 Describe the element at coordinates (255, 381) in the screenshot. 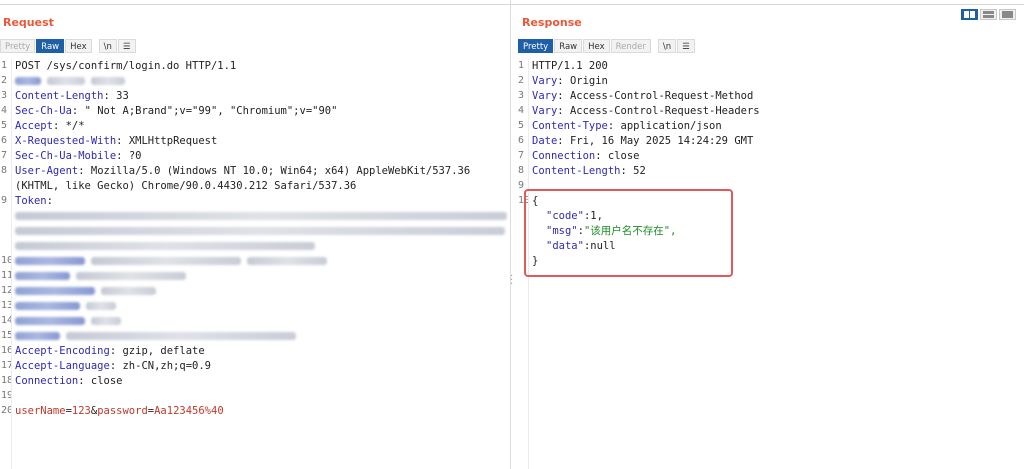

I see `request-line: 18 Connection: close` at that location.